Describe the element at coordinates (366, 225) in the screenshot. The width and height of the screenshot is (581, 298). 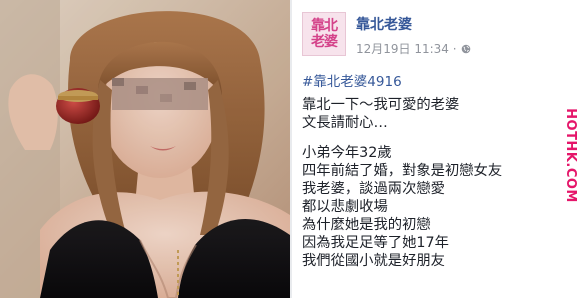
I see `post-line: 為什麼她是我的初戀` at that location.